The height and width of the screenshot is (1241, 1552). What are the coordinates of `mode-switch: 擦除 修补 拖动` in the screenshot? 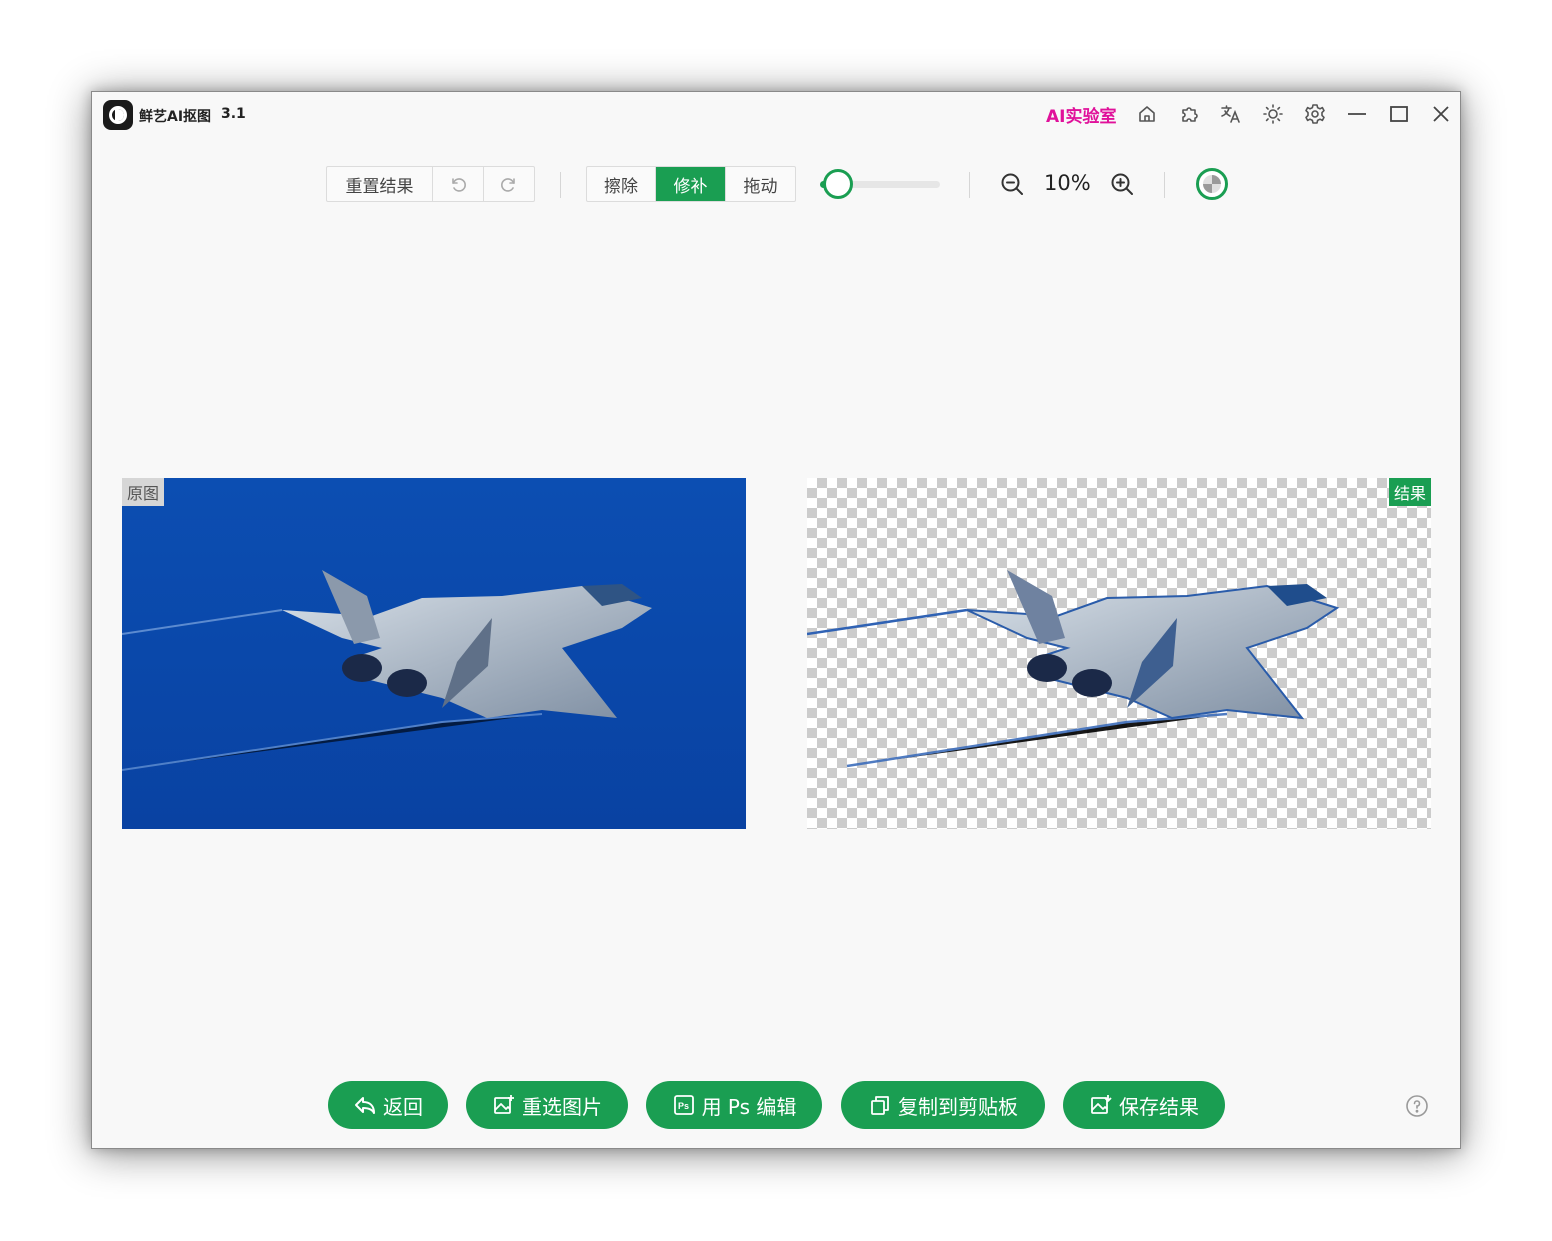 It's located at (691, 184).